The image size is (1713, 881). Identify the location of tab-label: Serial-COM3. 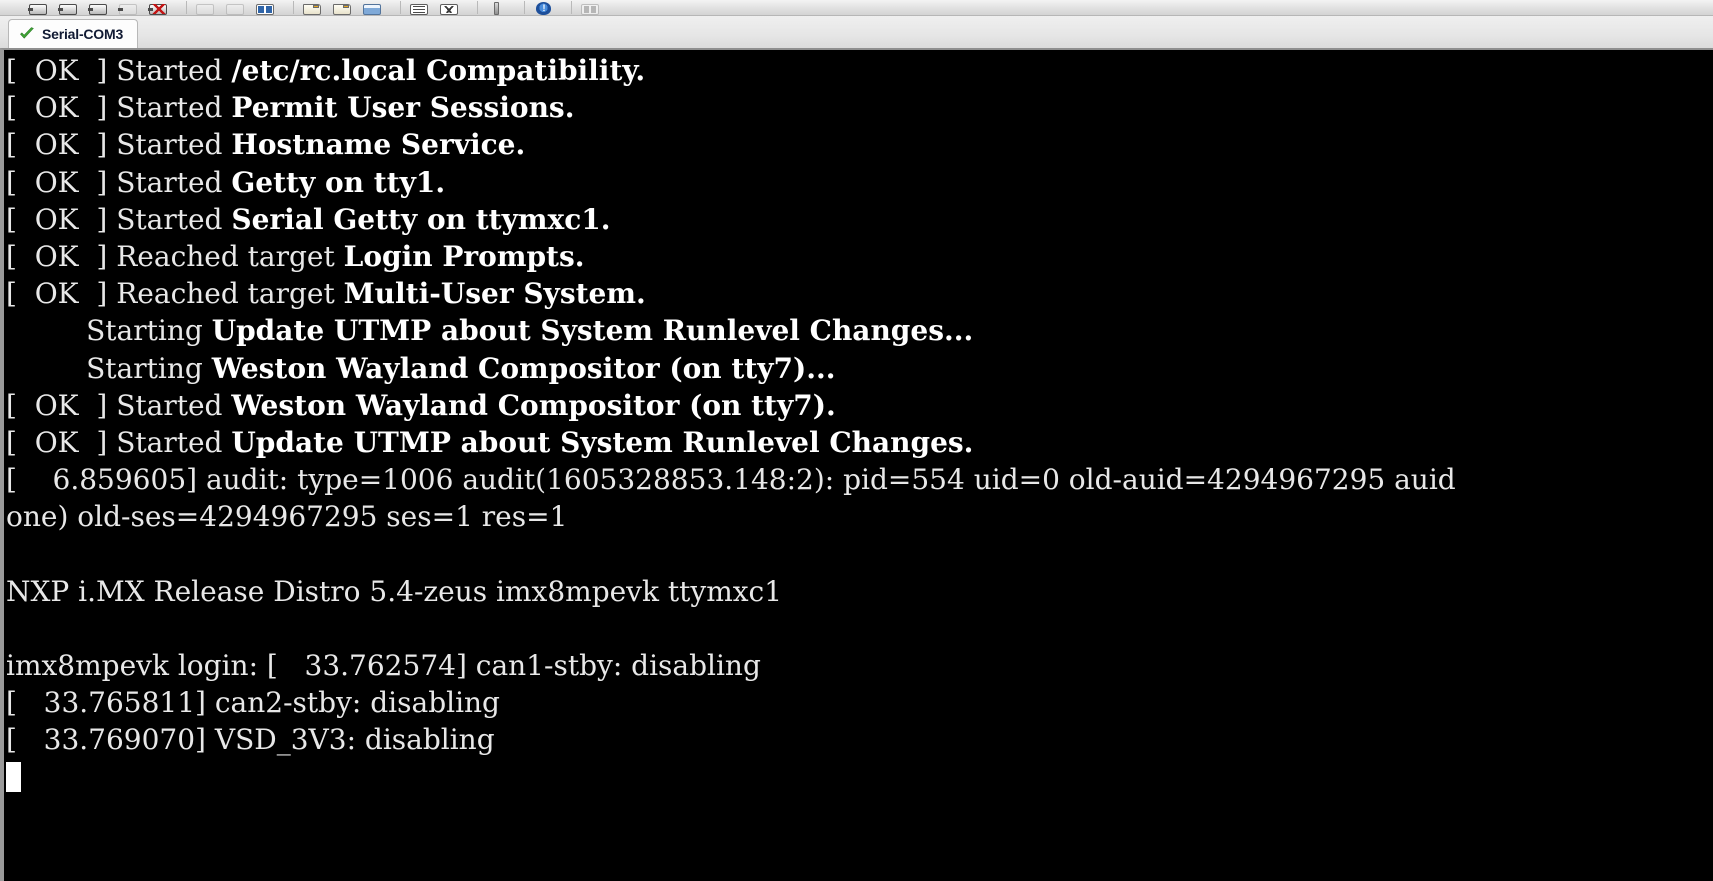
(83, 34).